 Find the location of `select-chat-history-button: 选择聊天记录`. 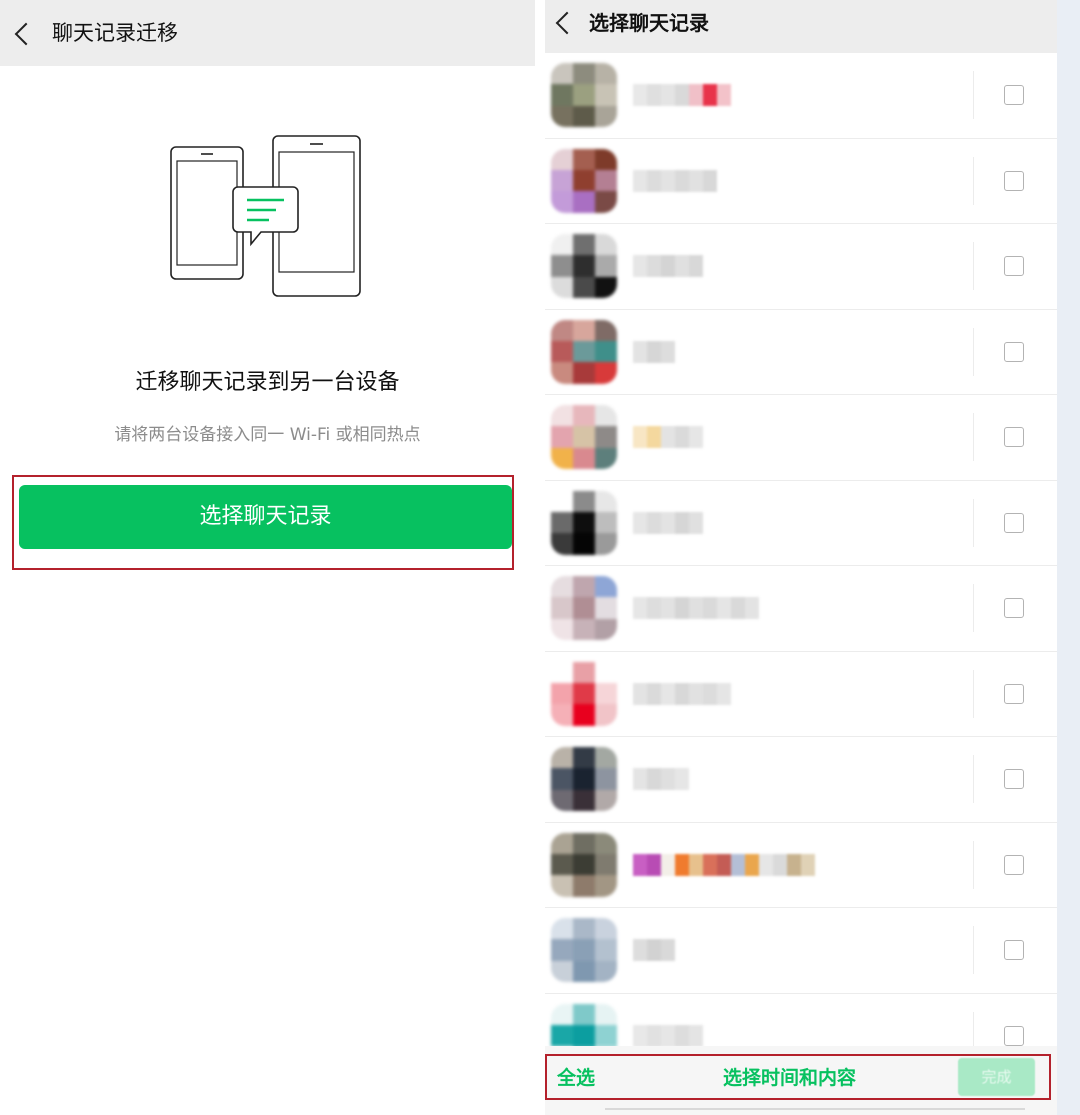

select-chat-history-button: 选择聊天记录 is located at coordinates (265, 517).